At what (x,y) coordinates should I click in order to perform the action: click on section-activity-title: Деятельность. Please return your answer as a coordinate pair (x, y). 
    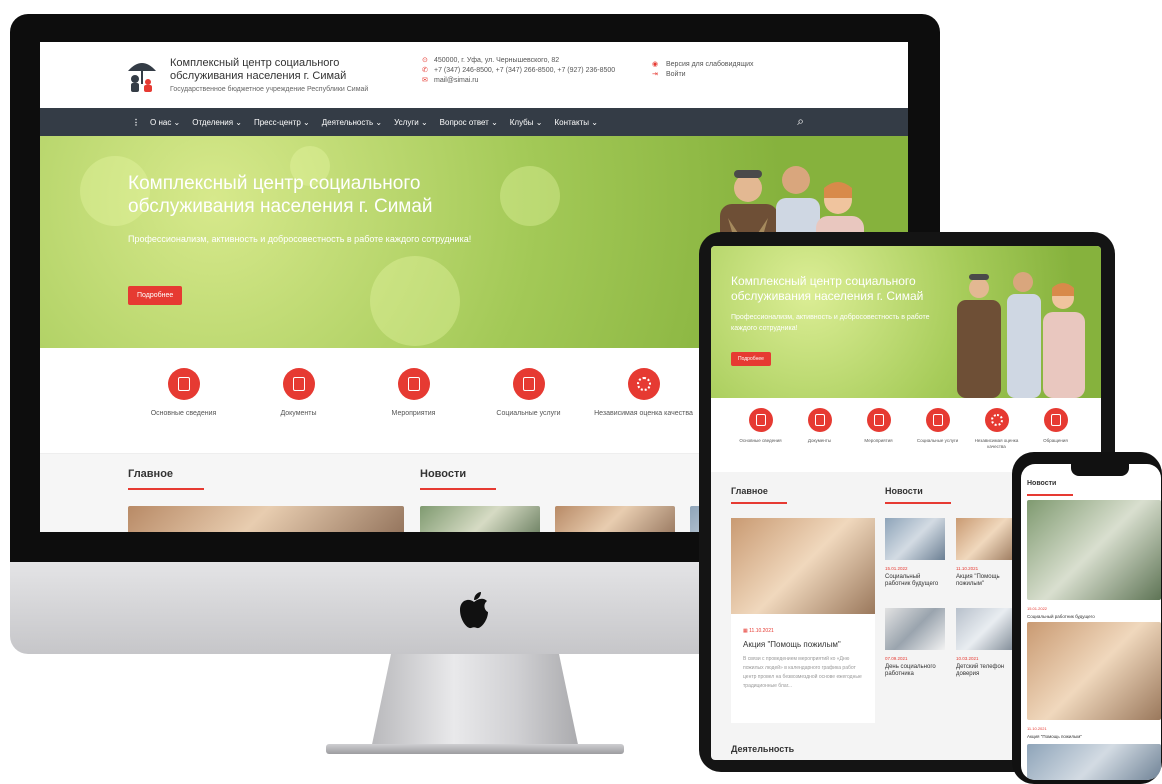
    Looking at the image, I should click on (763, 749).